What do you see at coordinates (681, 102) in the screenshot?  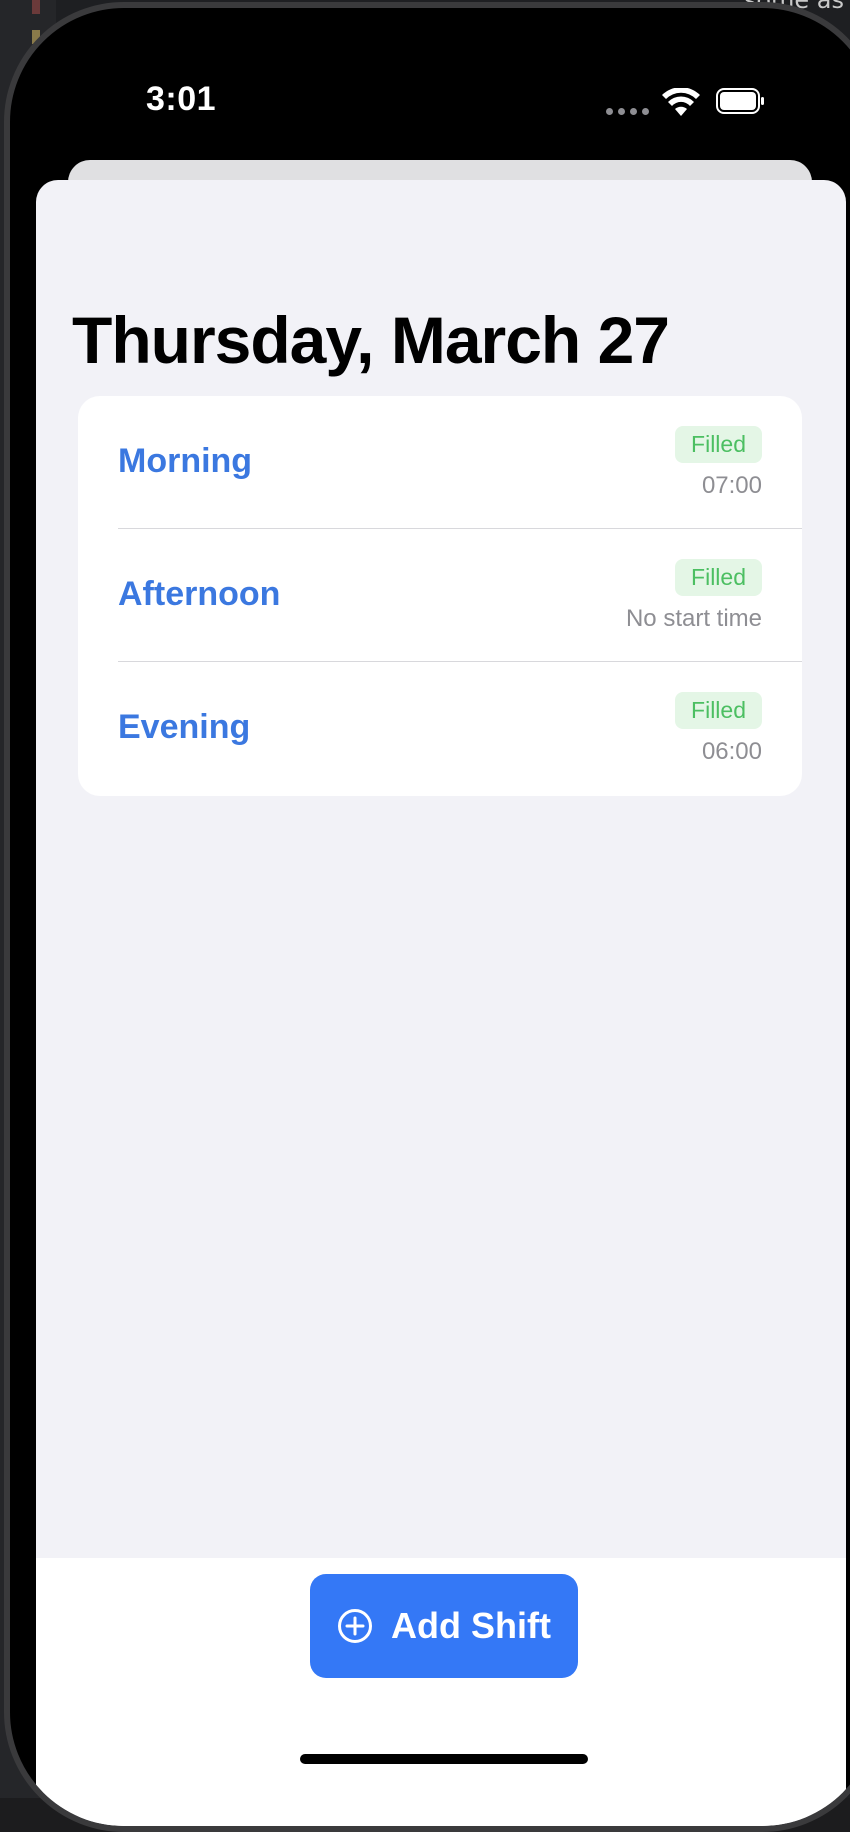 I see `wifi-icon` at bounding box center [681, 102].